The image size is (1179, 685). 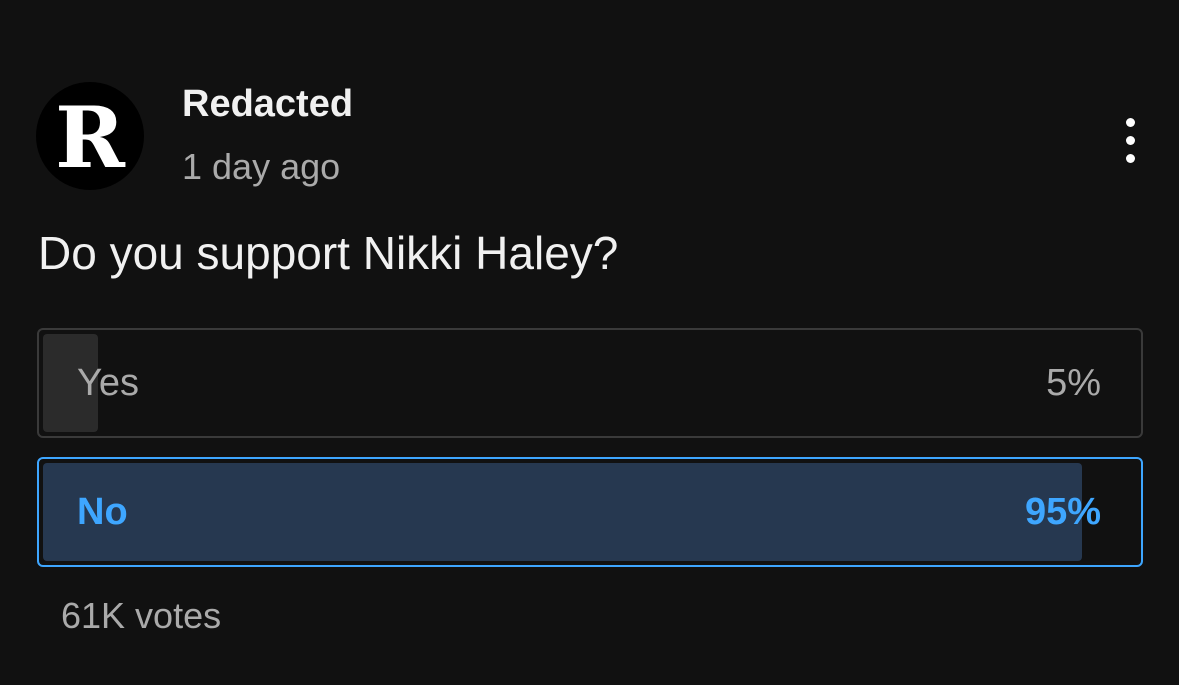 I want to click on poll-option-no-result-bar, so click(x=563, y=512).